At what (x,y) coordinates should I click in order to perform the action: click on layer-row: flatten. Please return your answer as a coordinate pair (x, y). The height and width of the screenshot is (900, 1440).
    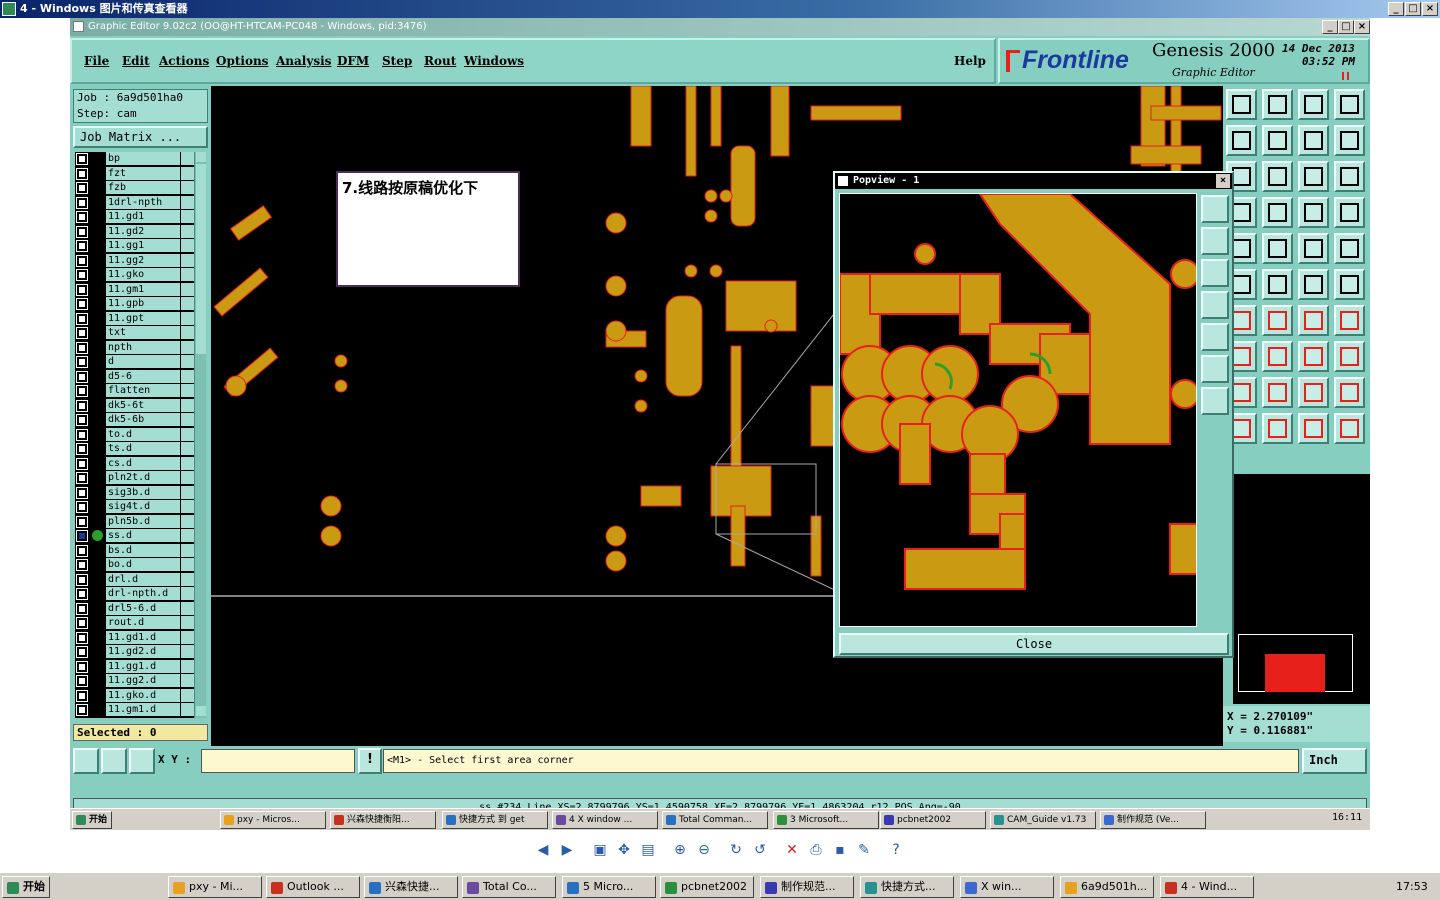
    Looking at the image, I should click on (137, 391).